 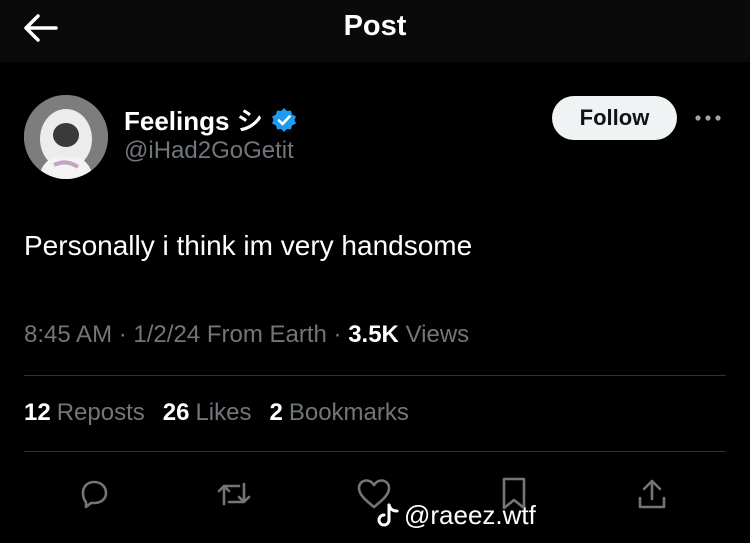 I want to click on reposts-label: Reposts, so click(x=100, y=412).